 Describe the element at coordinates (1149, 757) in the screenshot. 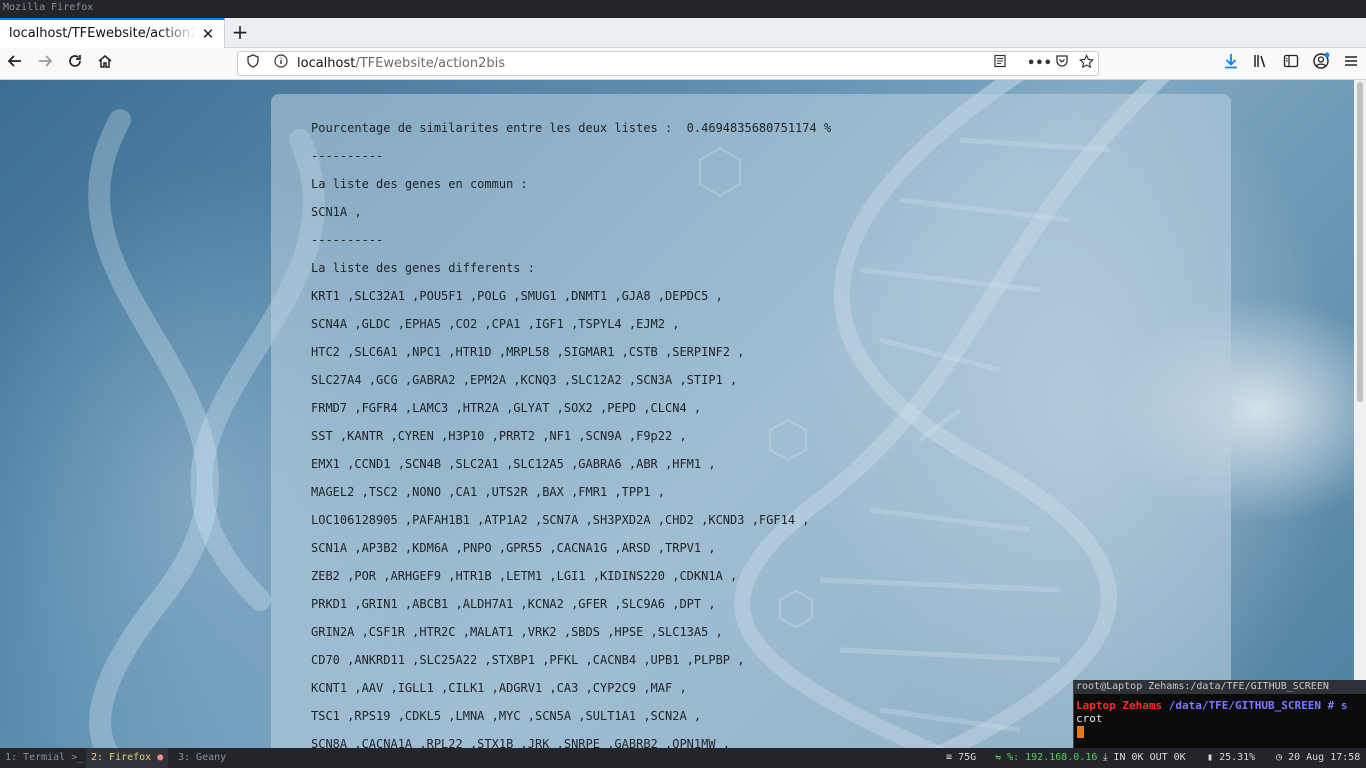

I see `net-traffic-value: IN 0K OUT 0K` at that location.